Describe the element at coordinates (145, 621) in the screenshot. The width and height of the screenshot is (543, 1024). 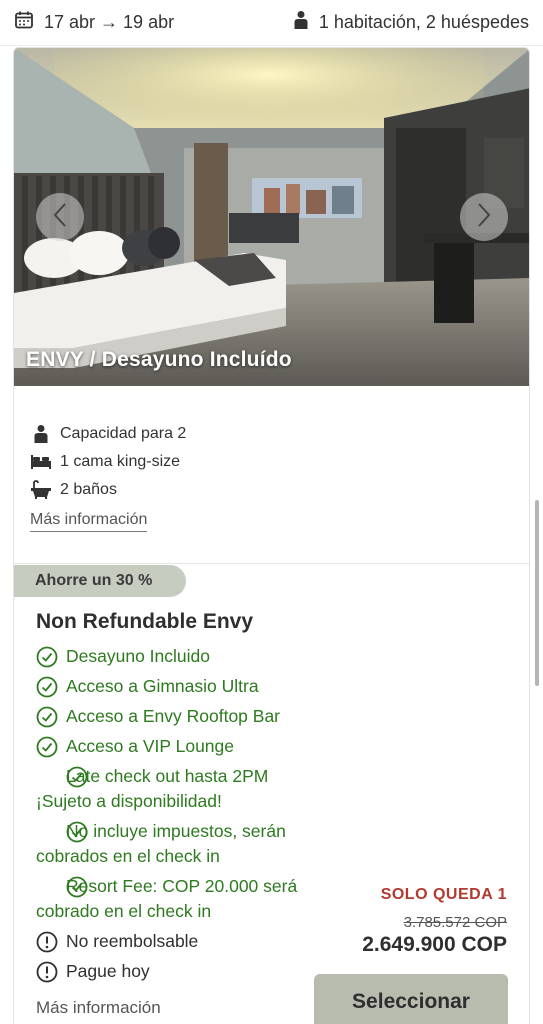
I see `rate-title: Non Refundable Envy` at that location.